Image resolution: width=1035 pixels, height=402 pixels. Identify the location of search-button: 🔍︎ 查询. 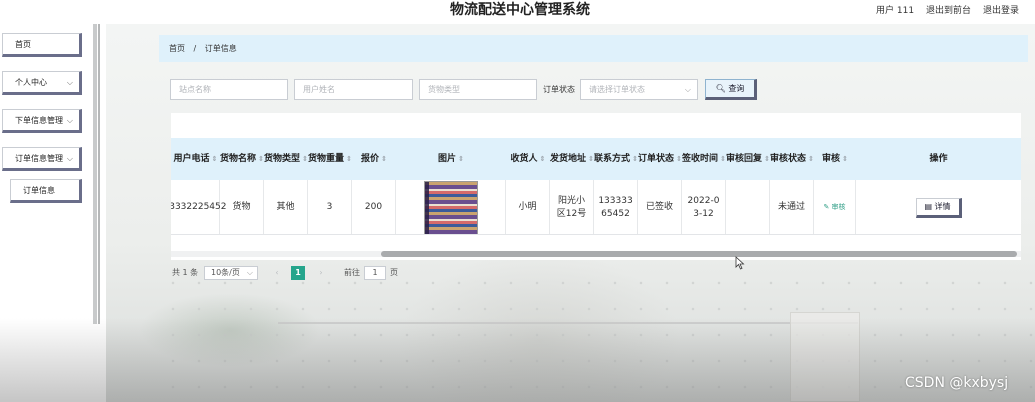
(731, 89).